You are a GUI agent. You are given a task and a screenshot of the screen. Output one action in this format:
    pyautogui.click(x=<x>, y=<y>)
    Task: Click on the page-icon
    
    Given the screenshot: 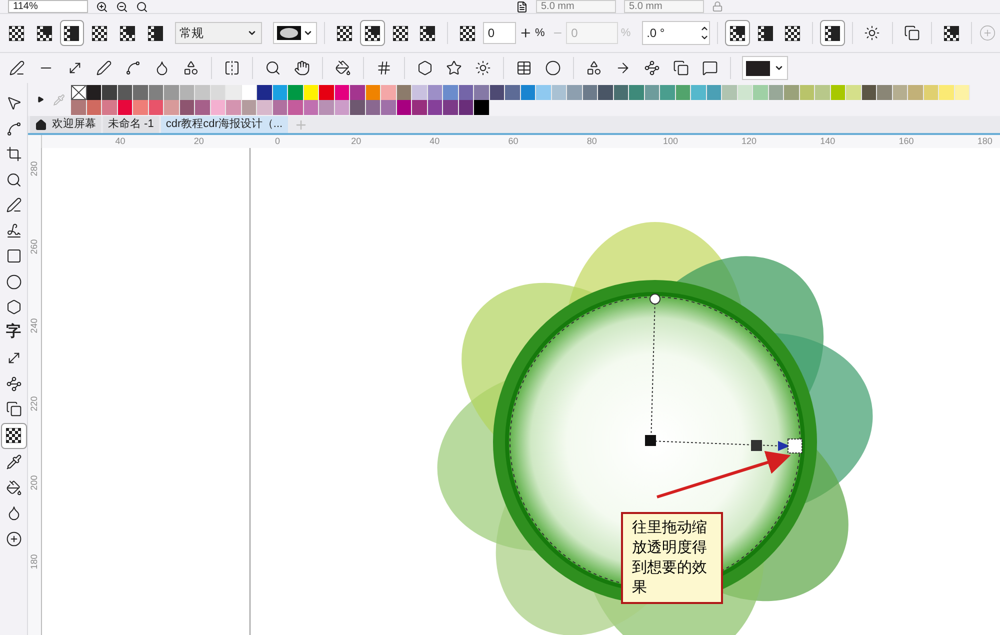 What is the action you would take?
    pyautogui.click(x=522, y=6)
    